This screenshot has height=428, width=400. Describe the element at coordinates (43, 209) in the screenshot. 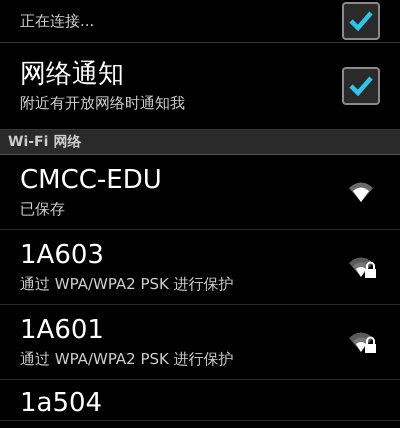

I see `network-status: 已保存` at that location.